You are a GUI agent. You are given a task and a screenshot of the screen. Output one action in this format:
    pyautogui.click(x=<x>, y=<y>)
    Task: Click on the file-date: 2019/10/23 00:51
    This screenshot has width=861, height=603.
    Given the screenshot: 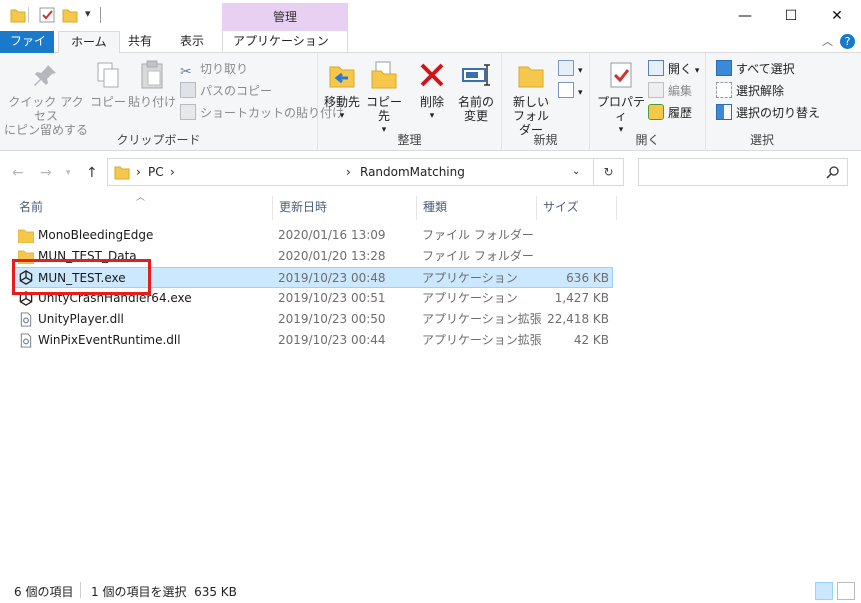 What is the action you would take?
    pyautogui.click(x=332, y=298)
    